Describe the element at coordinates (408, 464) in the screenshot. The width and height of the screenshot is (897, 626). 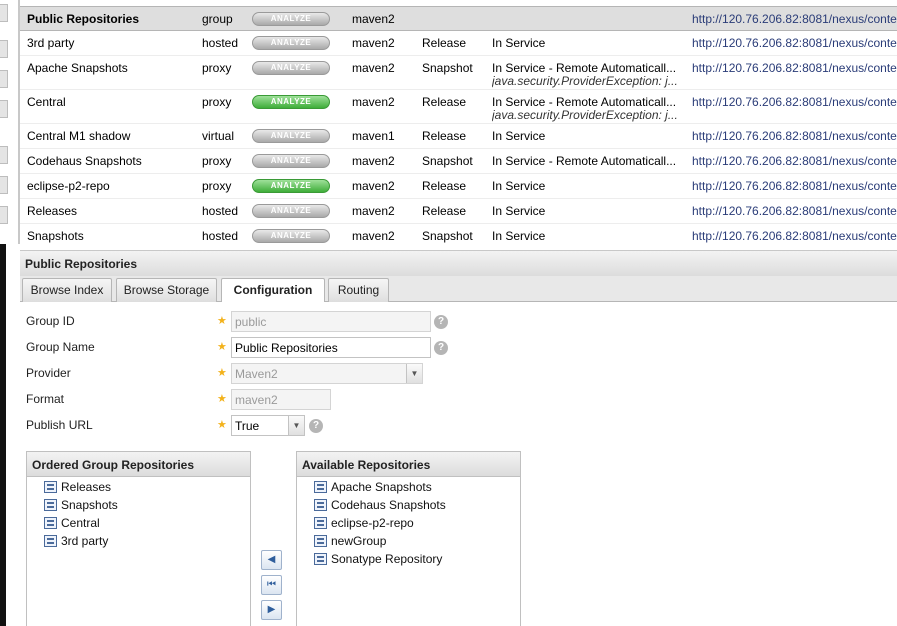
I see `available-repositories-title: Available Repositories` at that location.